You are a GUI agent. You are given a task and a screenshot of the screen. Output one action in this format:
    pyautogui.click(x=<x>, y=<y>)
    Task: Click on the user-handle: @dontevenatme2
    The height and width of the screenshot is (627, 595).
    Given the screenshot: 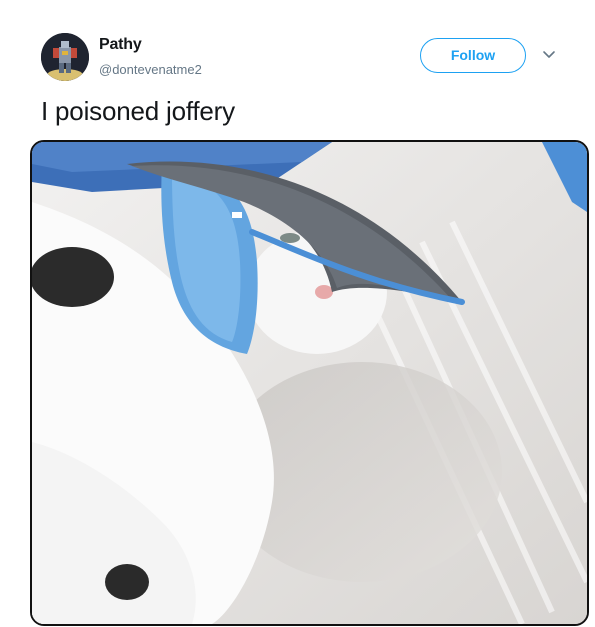 What is the action you would take?
    pyautogui.click(x=150, y=69)
    